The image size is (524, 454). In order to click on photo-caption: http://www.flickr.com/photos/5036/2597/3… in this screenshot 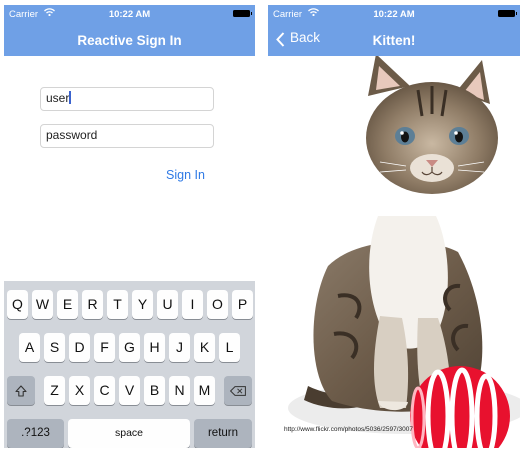, I will do `click(348, 429)`.